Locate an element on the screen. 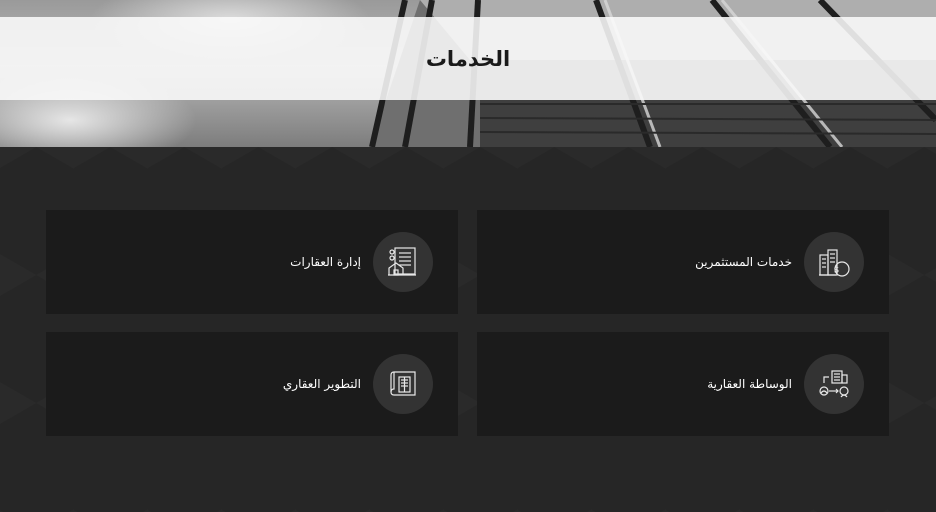 The height and width of the screenshot is (512, 936). service-card-real-estate-development: التطوير العقاري is located at coordinates (252, 384).